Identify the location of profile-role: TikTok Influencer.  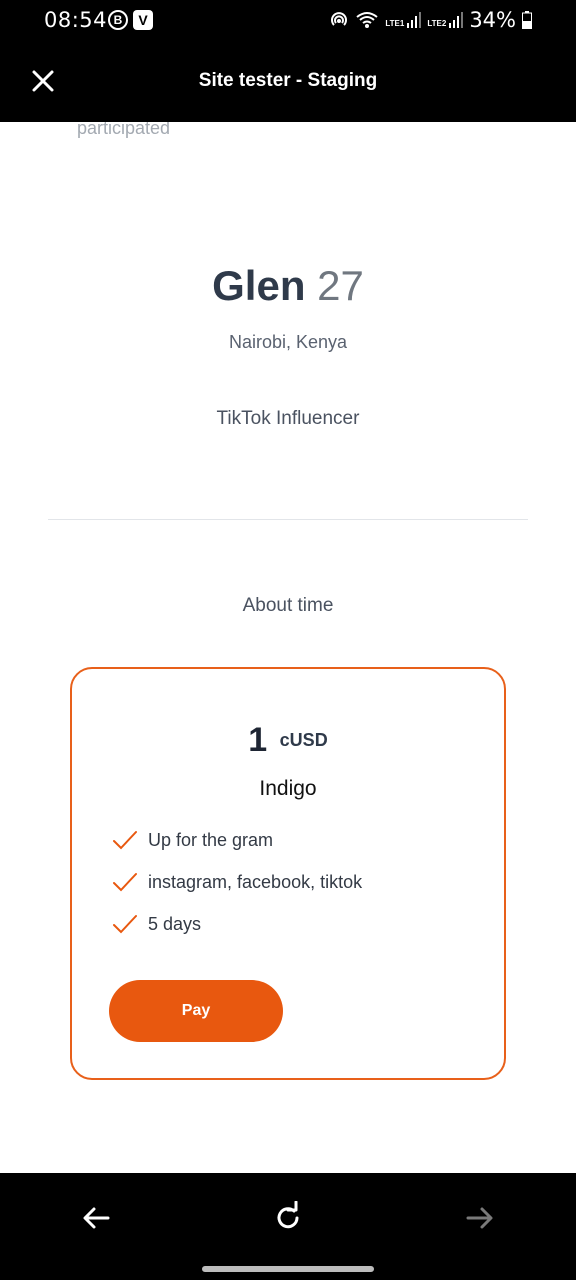
(288, 418).